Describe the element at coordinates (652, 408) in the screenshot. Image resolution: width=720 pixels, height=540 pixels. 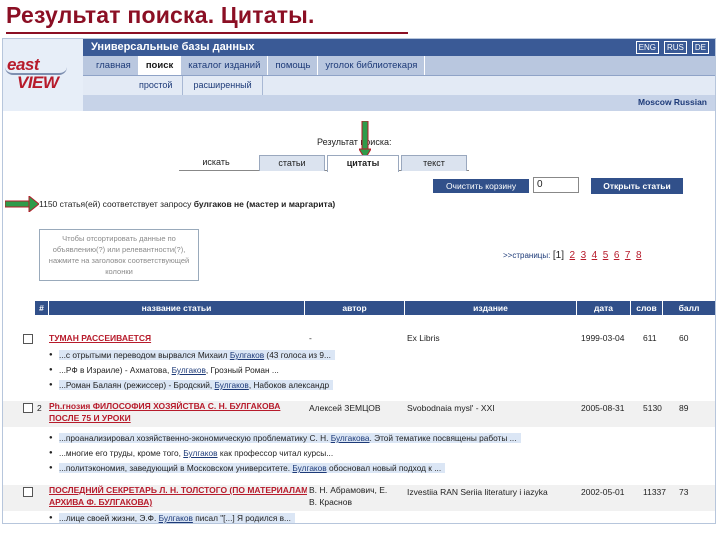
I see `article-words: 5130` at that location.